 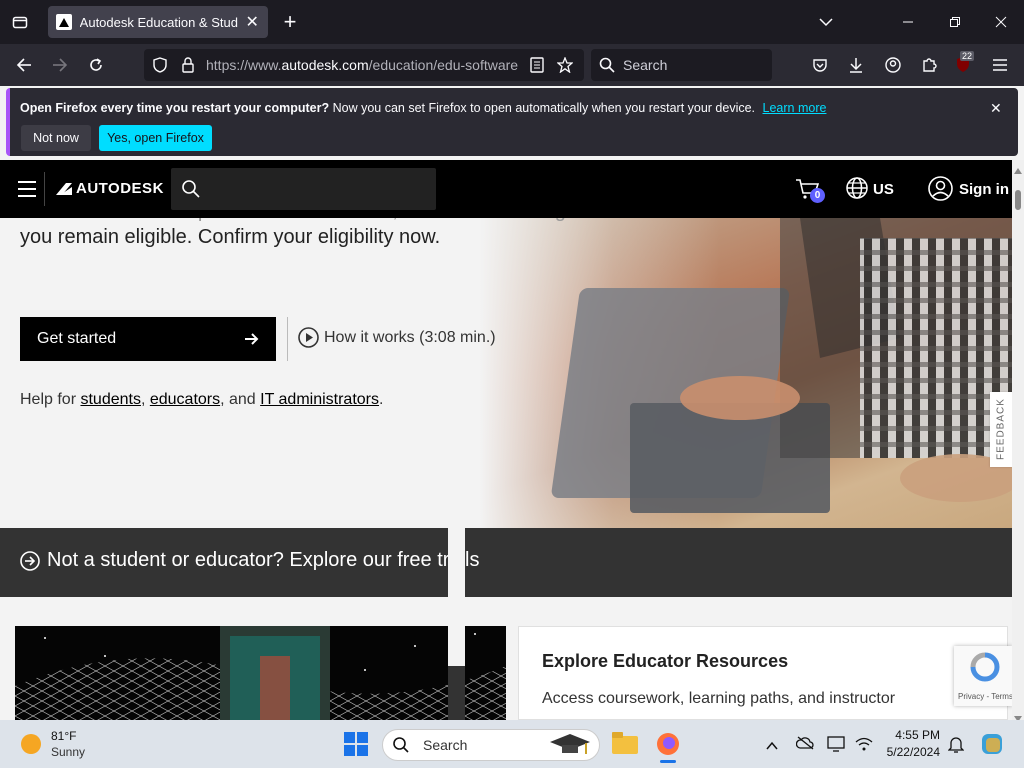 What do you see at coordinates (1001, 429) in the screenshot?
I see `feedback-tab: FEEDBACK` at bounding box center [1001, 429].